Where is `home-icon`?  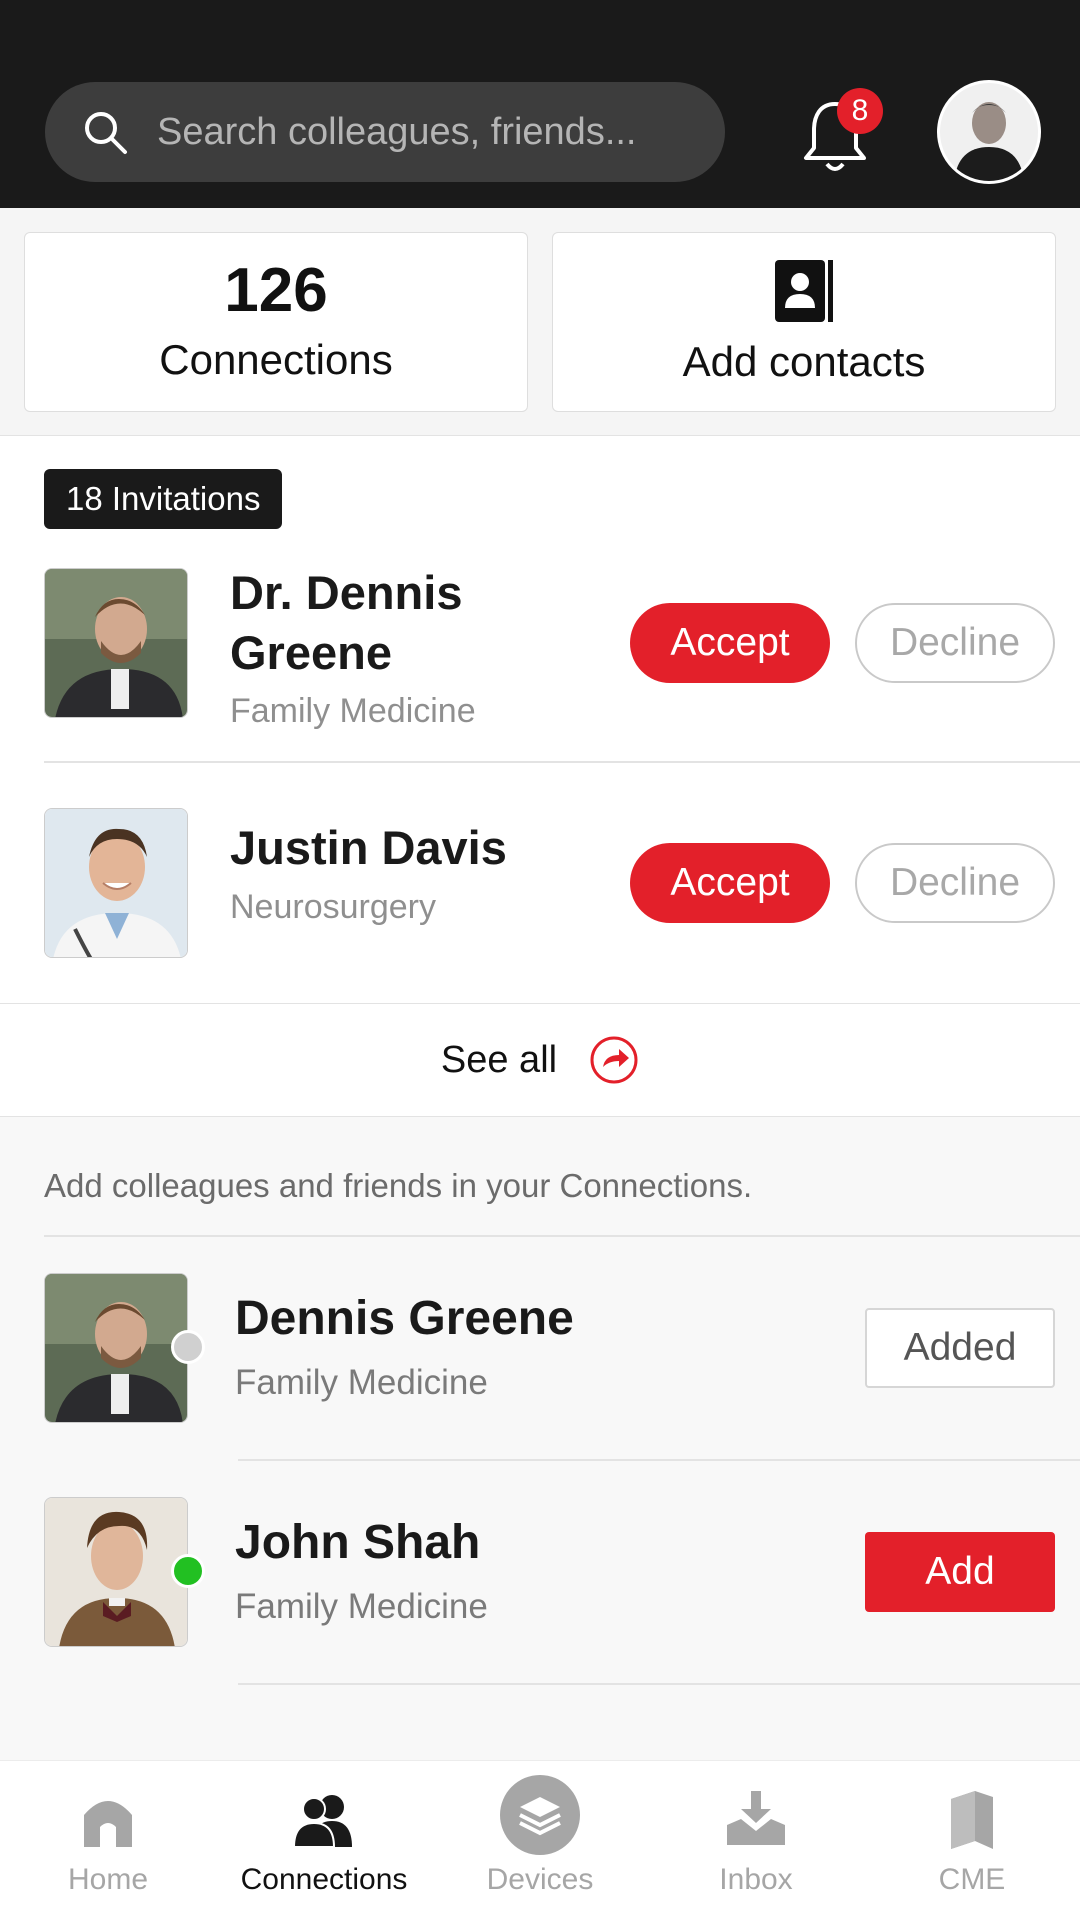
home-icon is located at coordinates (108, 1824).